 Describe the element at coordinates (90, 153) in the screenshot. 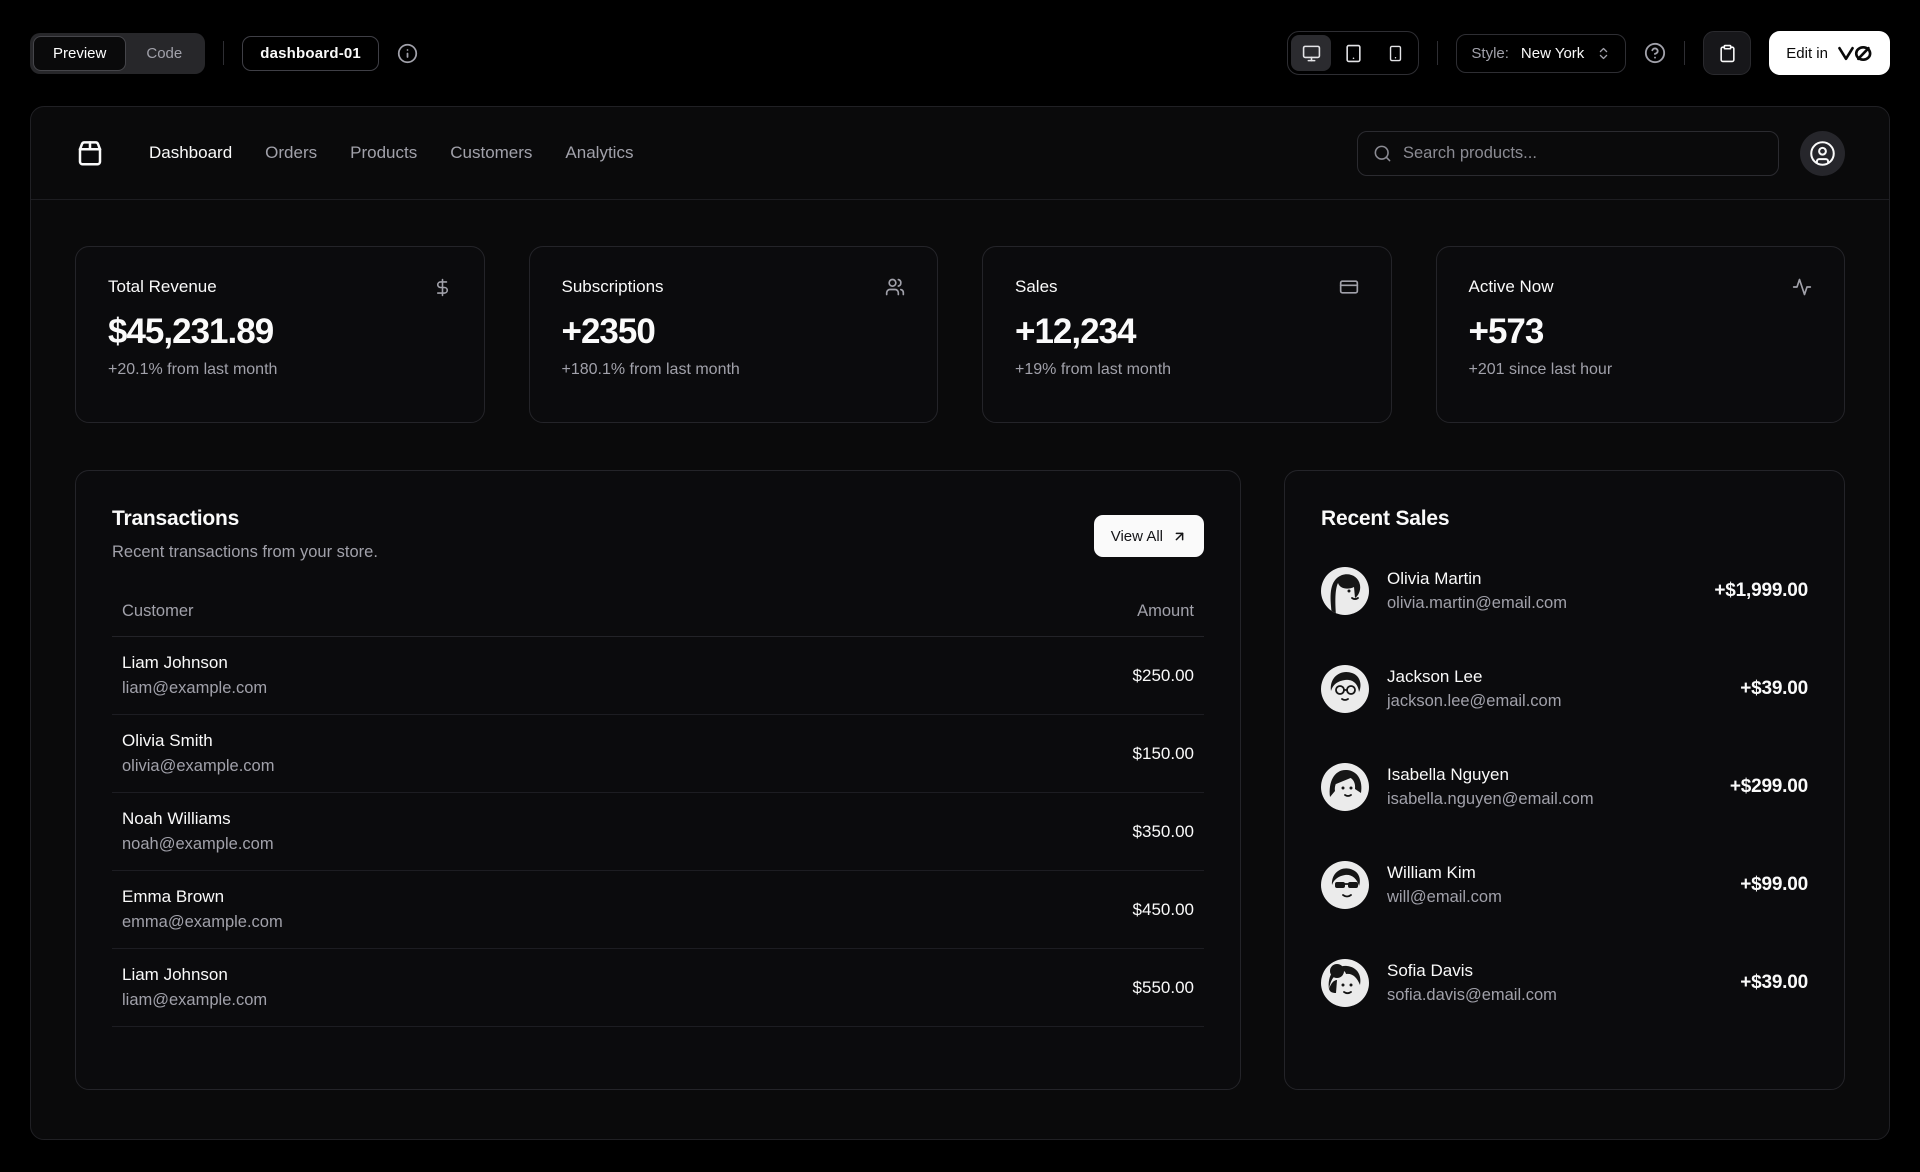

I see `package-icon` at that location.